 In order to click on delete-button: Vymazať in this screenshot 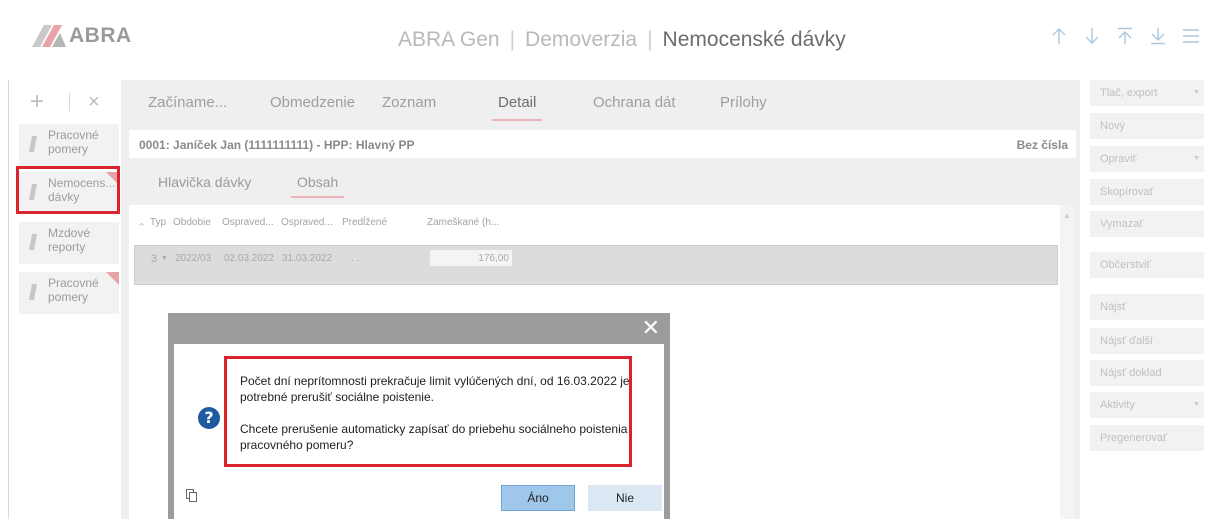, I will do `click(1147, 224)`.